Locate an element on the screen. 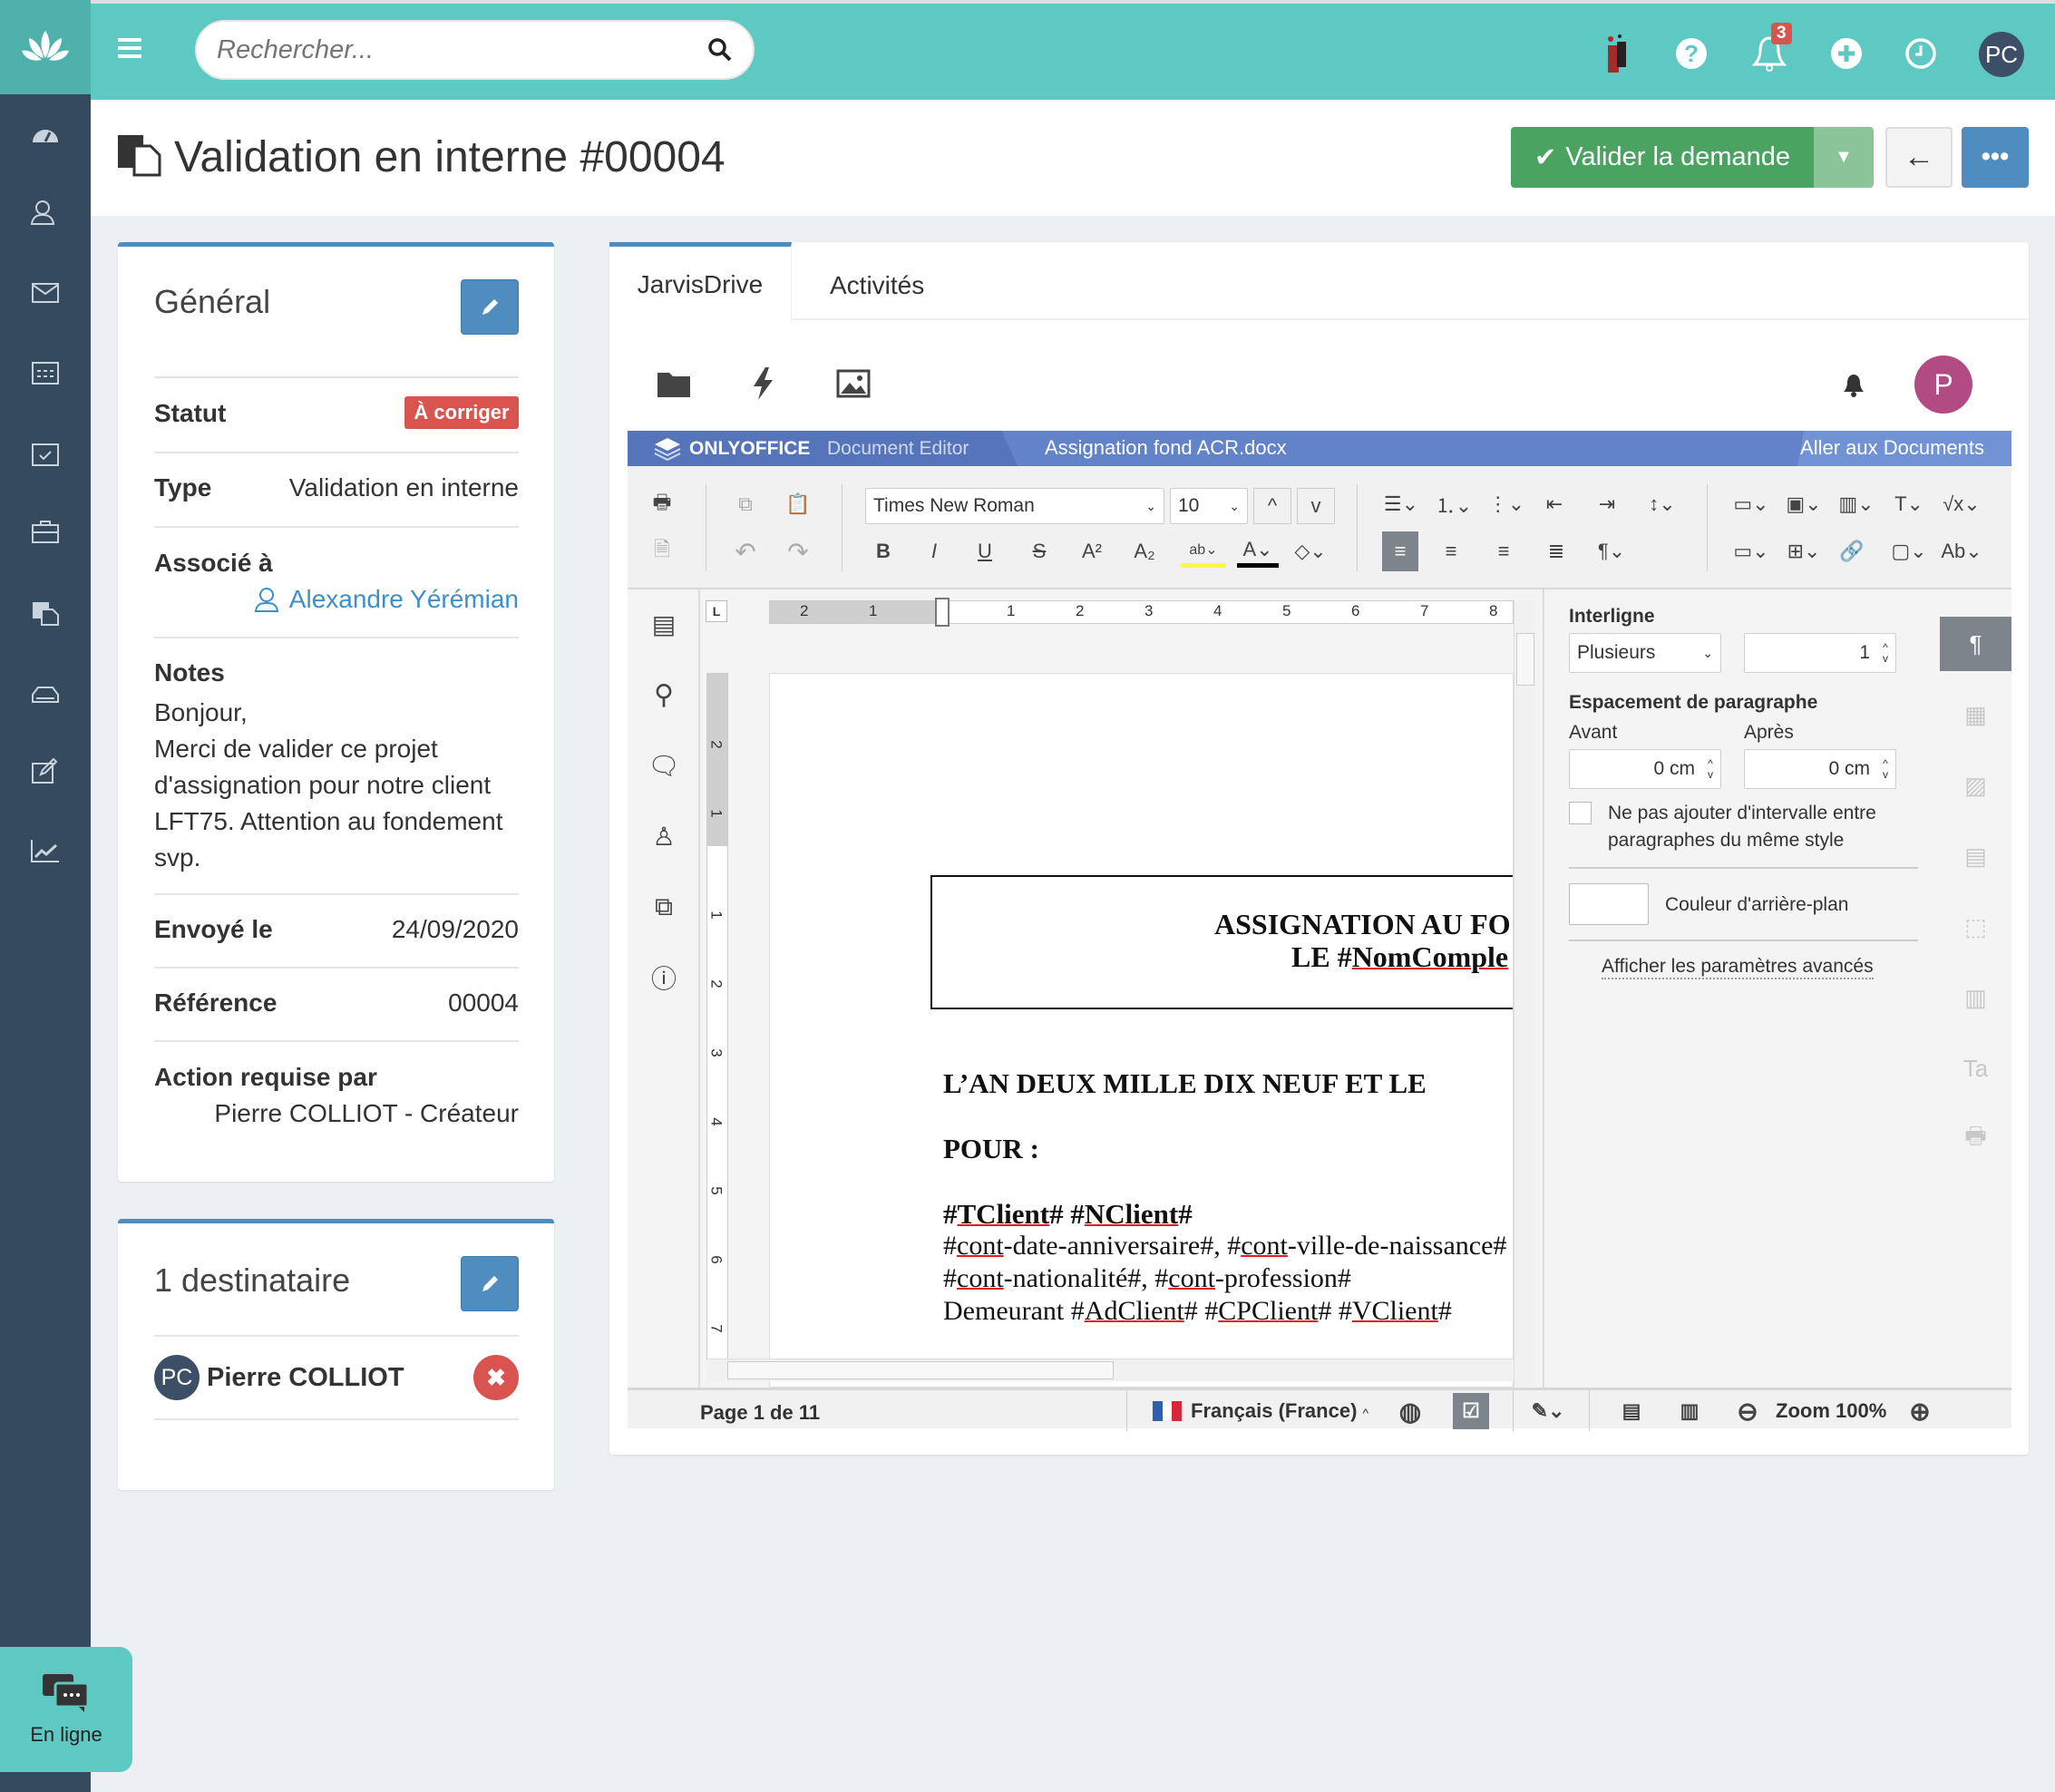  align-right-icon: ≡ is located at coordinates (1504, 551).